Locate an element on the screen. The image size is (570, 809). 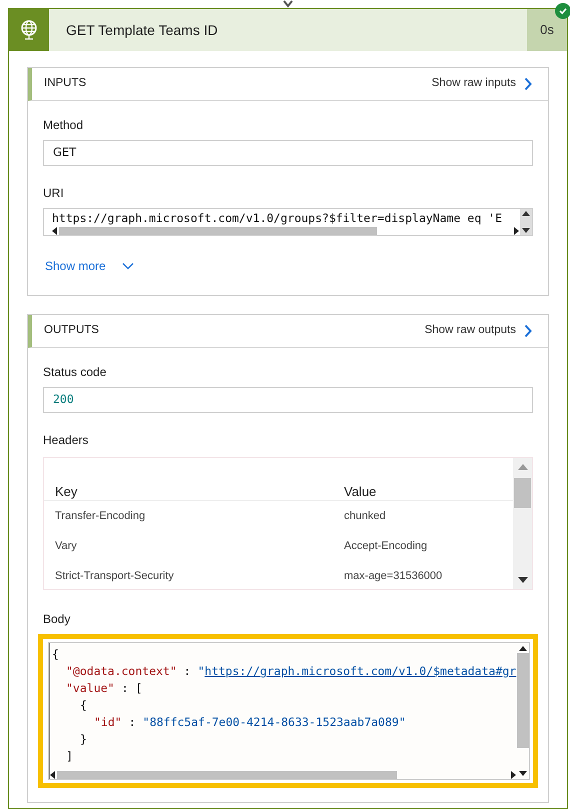
field-label: Body is located at coordinates (57, 619).